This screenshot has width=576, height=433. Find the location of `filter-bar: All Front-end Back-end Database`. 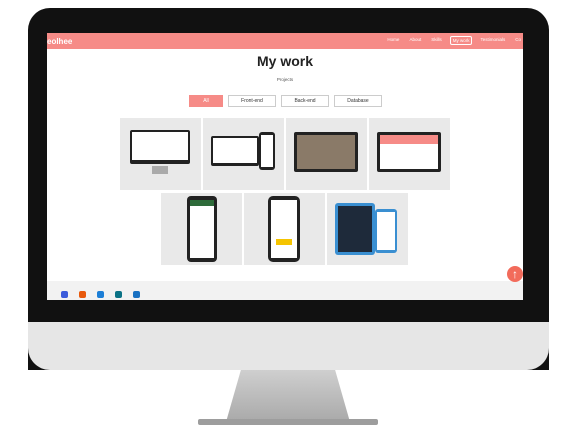

filter-bar: All Front-end Back-end Database is located at coordinates (285, 101).